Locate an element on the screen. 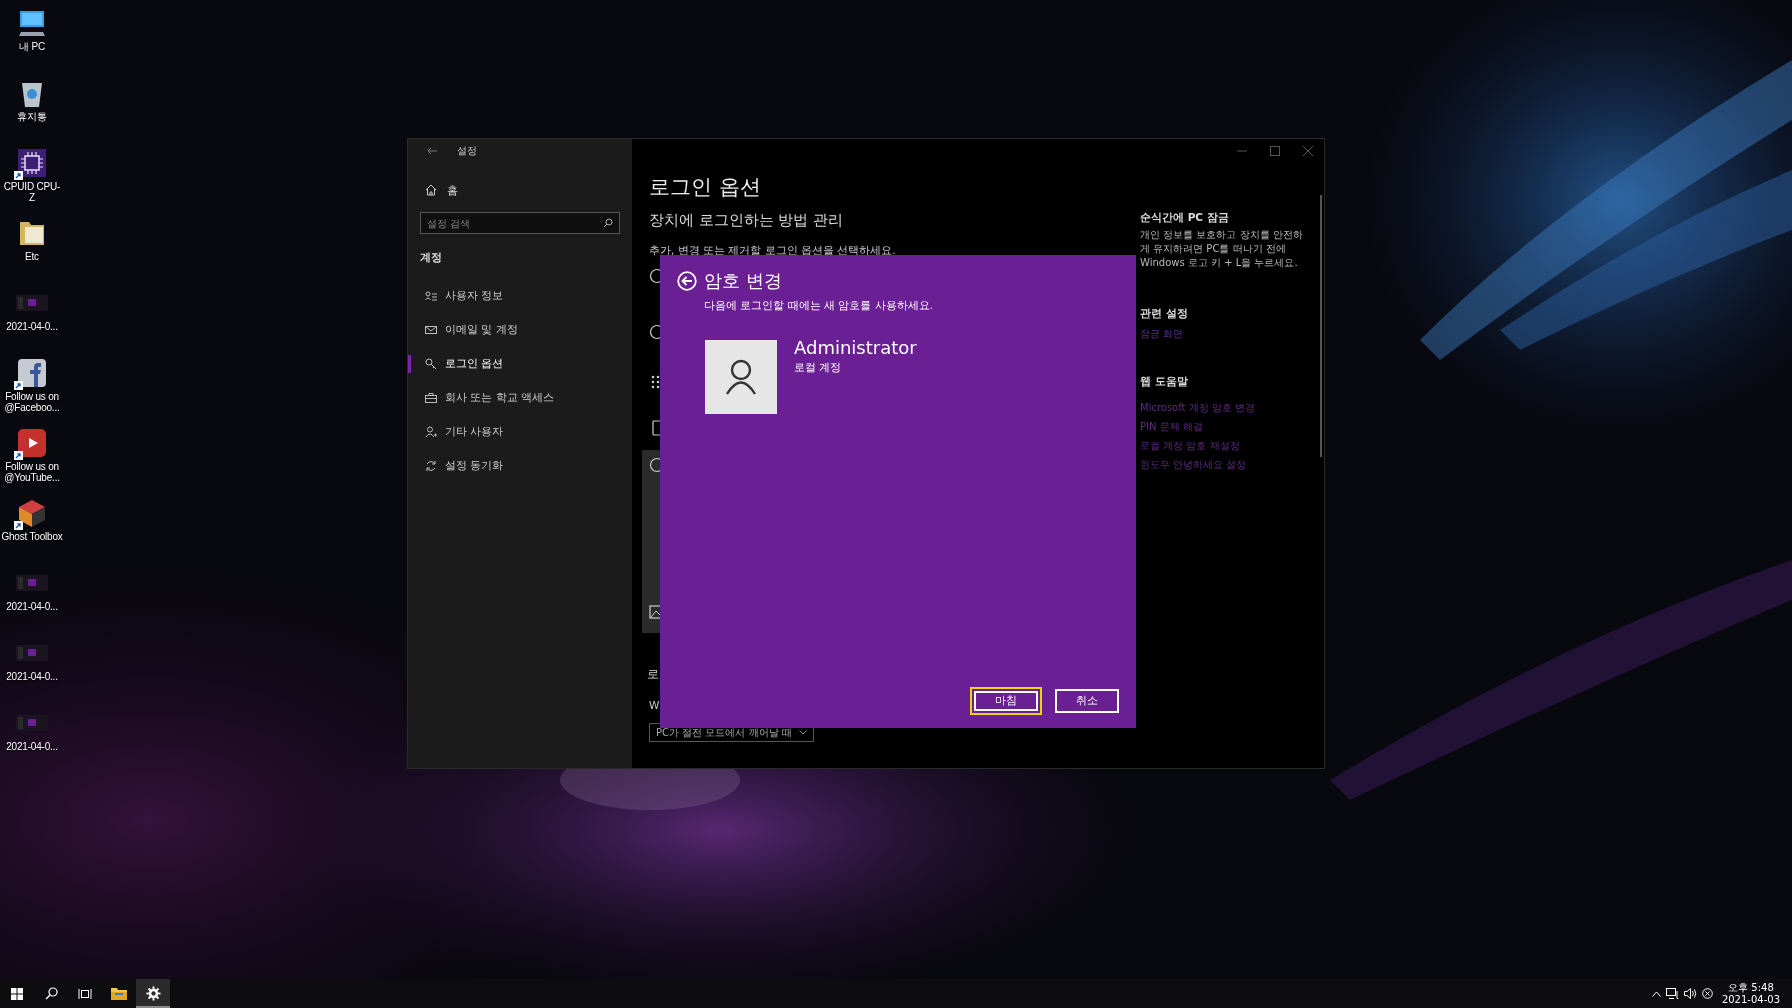 The image size is (1792, 1008). chevron-up-icon is located at coordinates (1656, 993).